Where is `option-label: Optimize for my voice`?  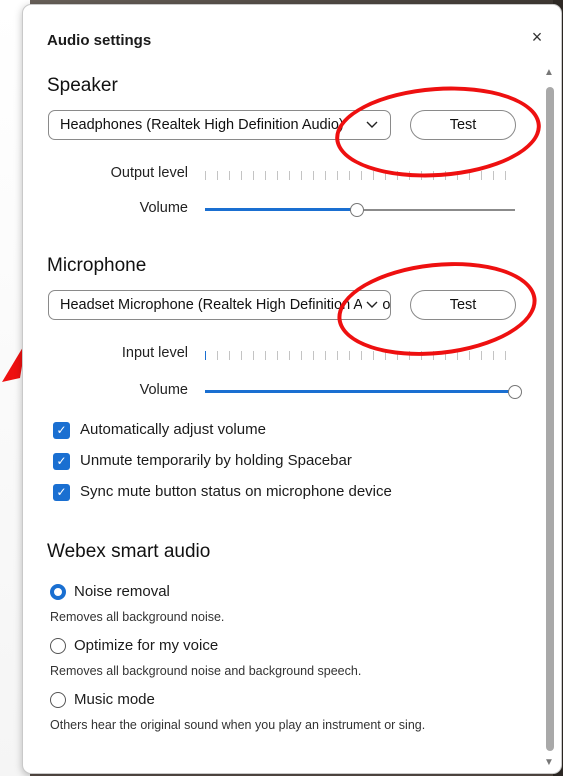 option-label: Optimize for my voice is located at coordinates (146, 645).